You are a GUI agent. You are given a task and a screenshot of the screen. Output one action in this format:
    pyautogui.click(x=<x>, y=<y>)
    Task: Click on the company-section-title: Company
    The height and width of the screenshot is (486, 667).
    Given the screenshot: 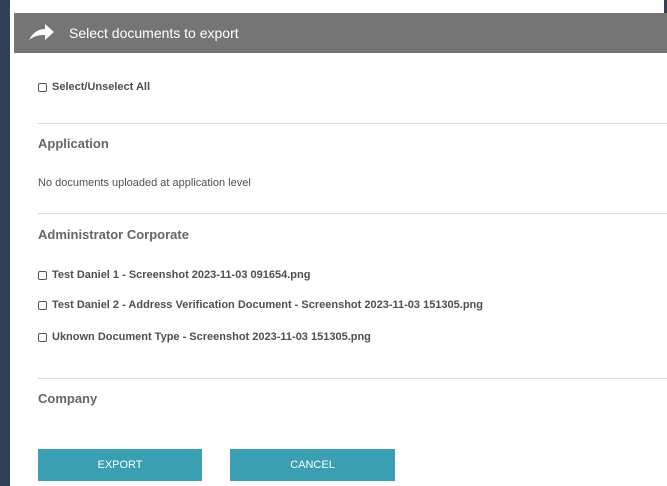 What is the action you would take?
    pyautogui.click(x=68, y=398)
    